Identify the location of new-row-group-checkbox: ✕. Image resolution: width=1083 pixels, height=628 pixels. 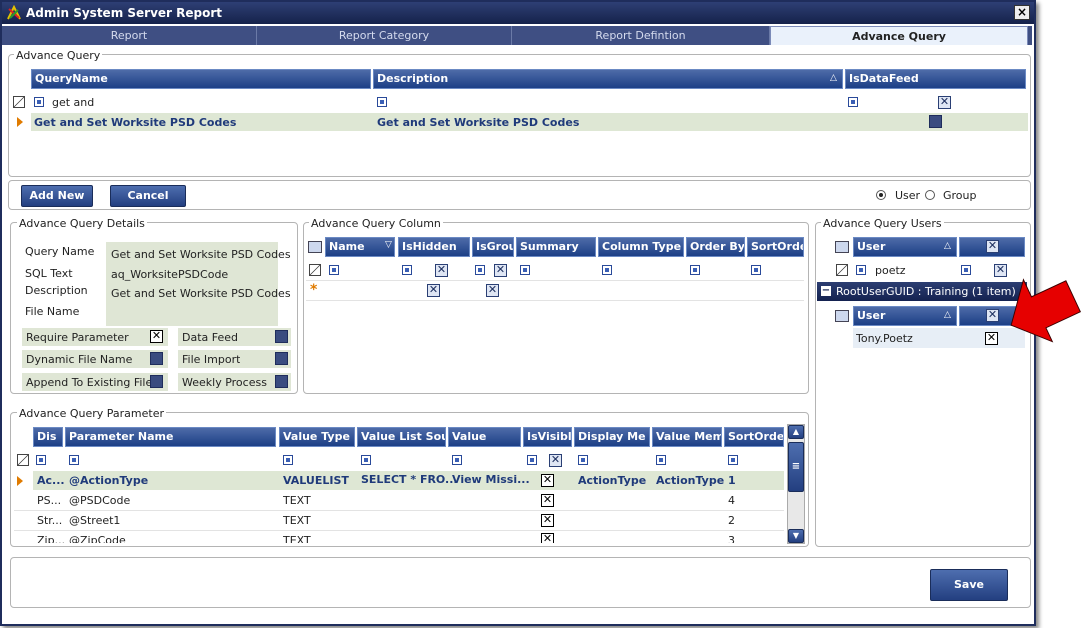
(492, 290).